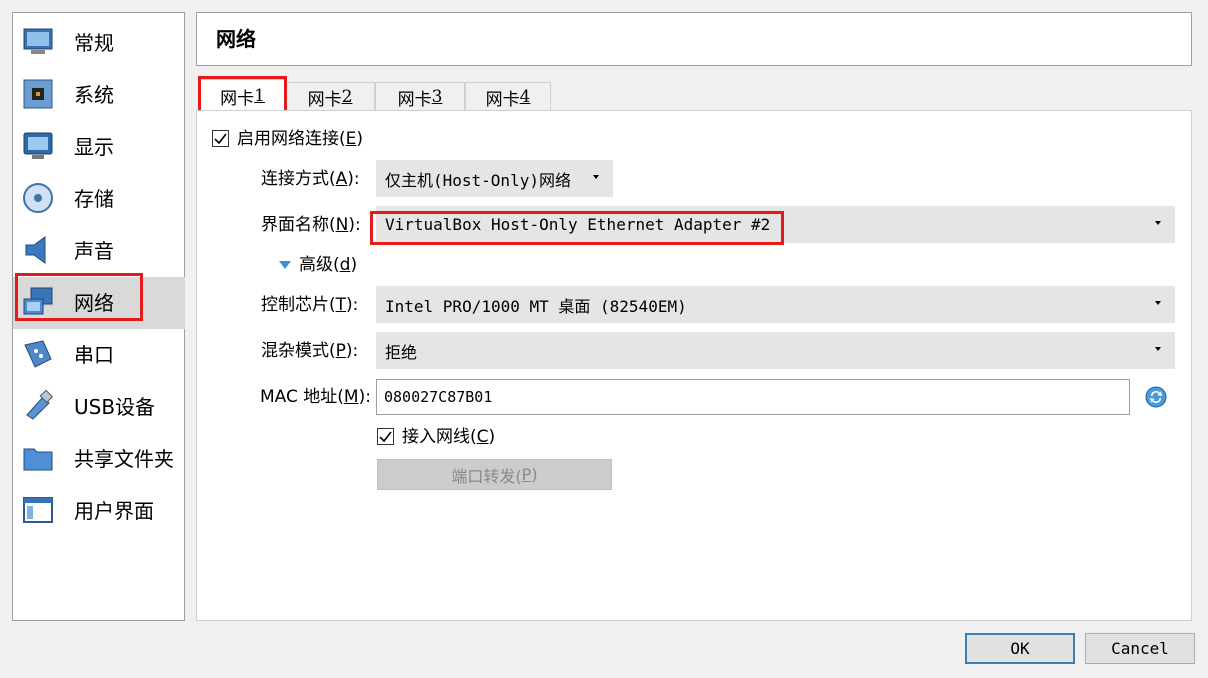 The height and width of the screenshot is (678, 1208). Describe the element at coordinates (298, 351) in the screenshot. I see `label-text: 混杂模式(` at that location.